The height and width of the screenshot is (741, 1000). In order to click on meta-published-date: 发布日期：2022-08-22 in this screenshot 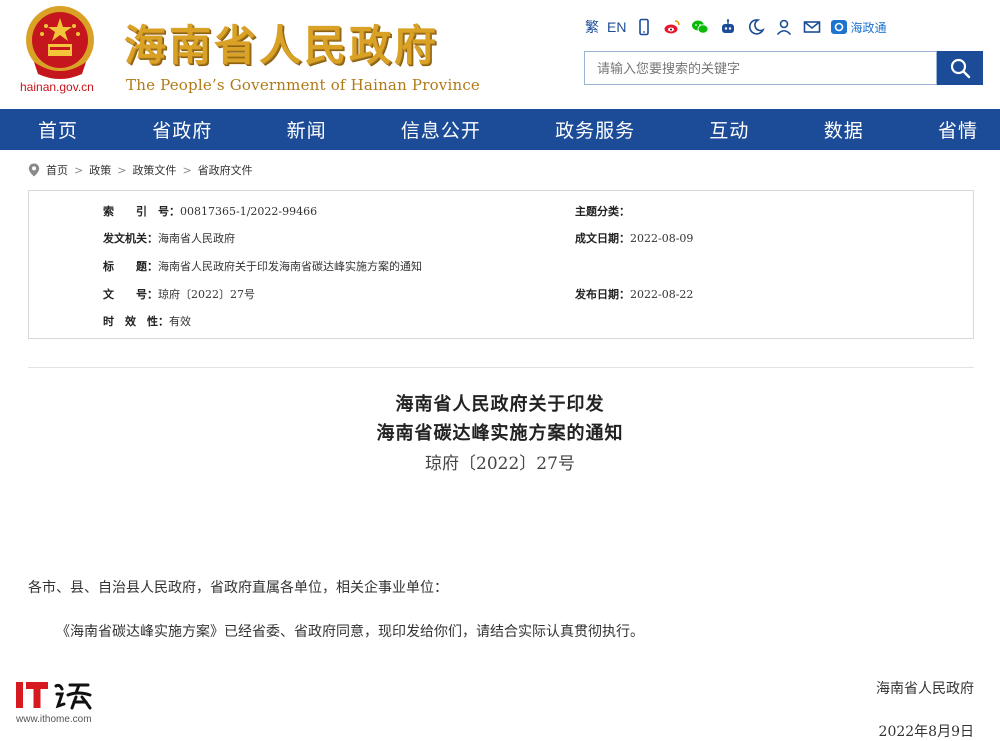, I will do `click(634, 294)`.